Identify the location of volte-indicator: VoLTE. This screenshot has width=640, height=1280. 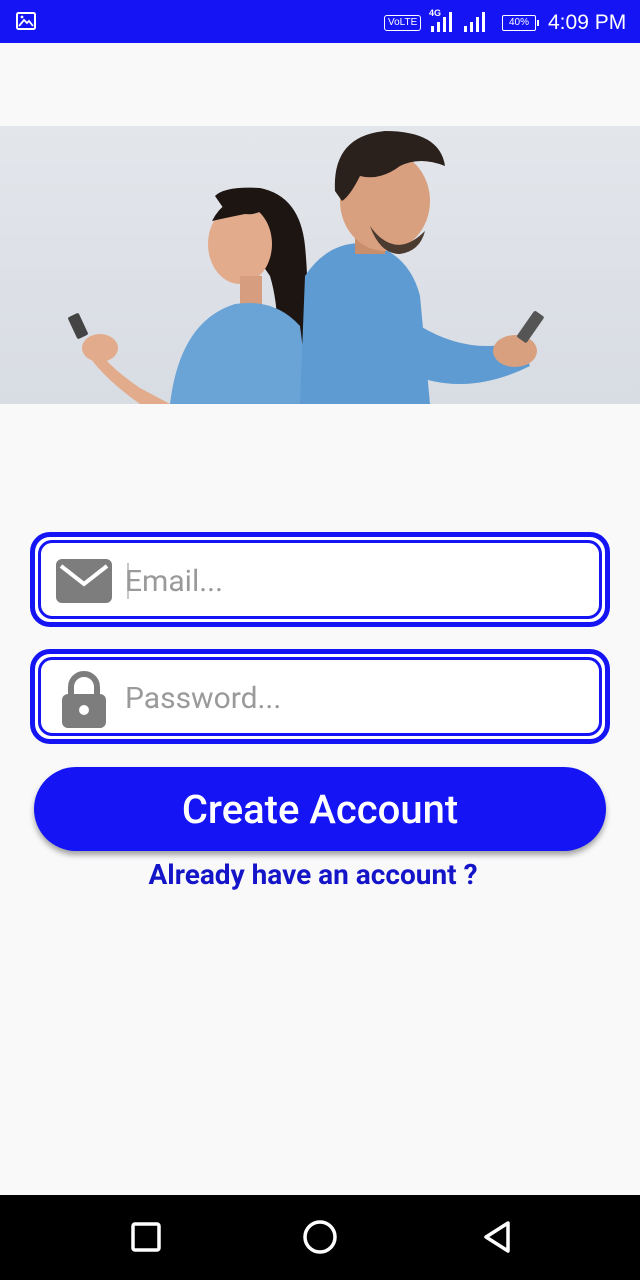
(403, 23).